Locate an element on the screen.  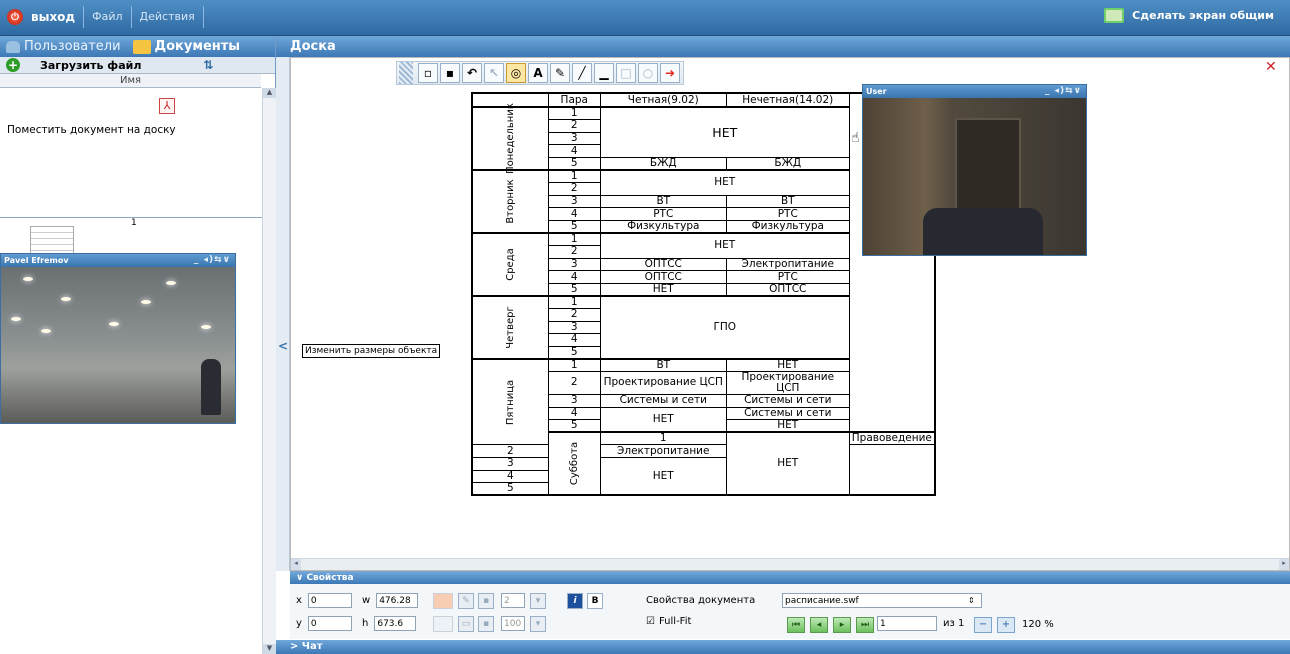
last-page-button: ⏭ is located at coordinates (865, 625).